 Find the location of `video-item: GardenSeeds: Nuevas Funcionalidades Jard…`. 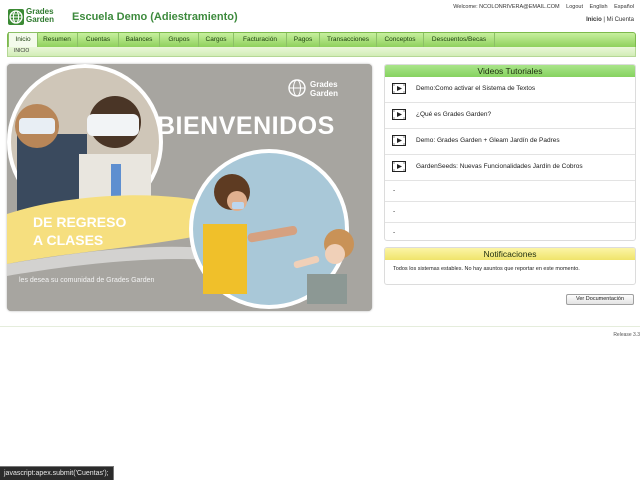

video-item: GardenSeeds: Nuevas Funcionalidades Jard… is located at coordinates (510, 168).